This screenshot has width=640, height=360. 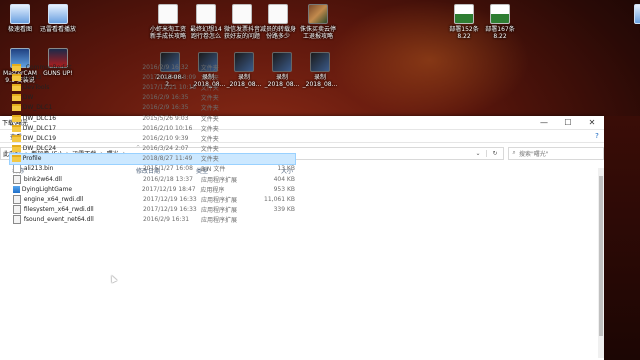 I want to click on file-name: Profile, so click(x=32, y=159).